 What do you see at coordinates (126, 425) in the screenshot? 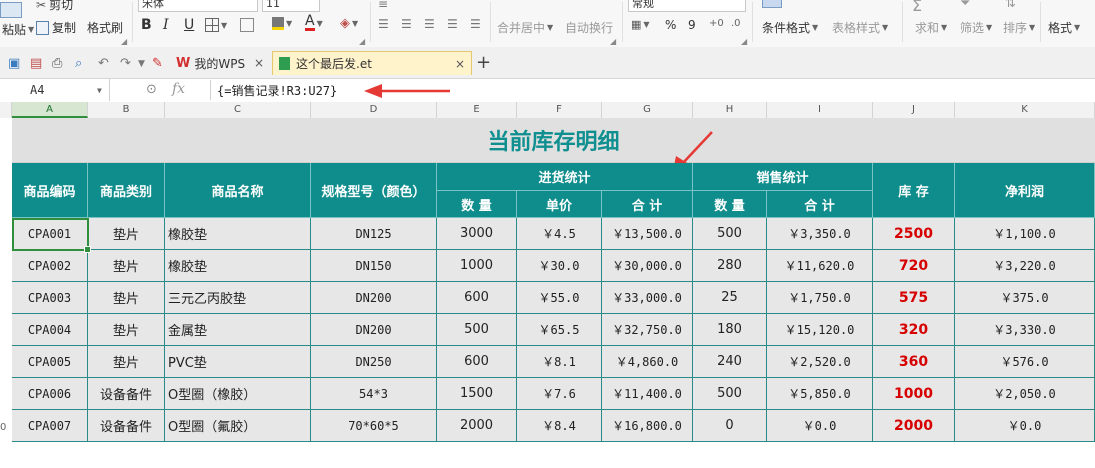
I see `cell-product-category: 设备备件` at bounding box center [126, 425].